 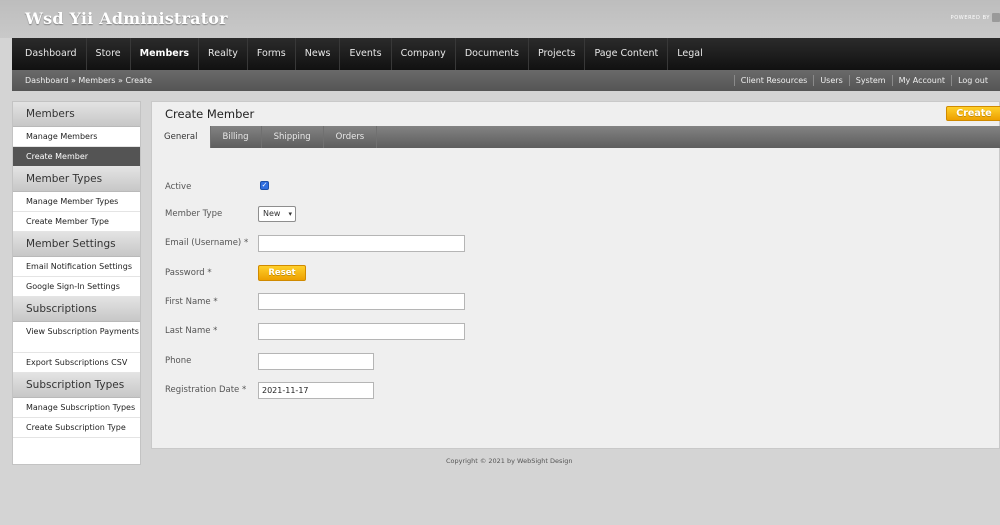 I want to click on nav-item-forms: Forms, so click(x=272, y=54).